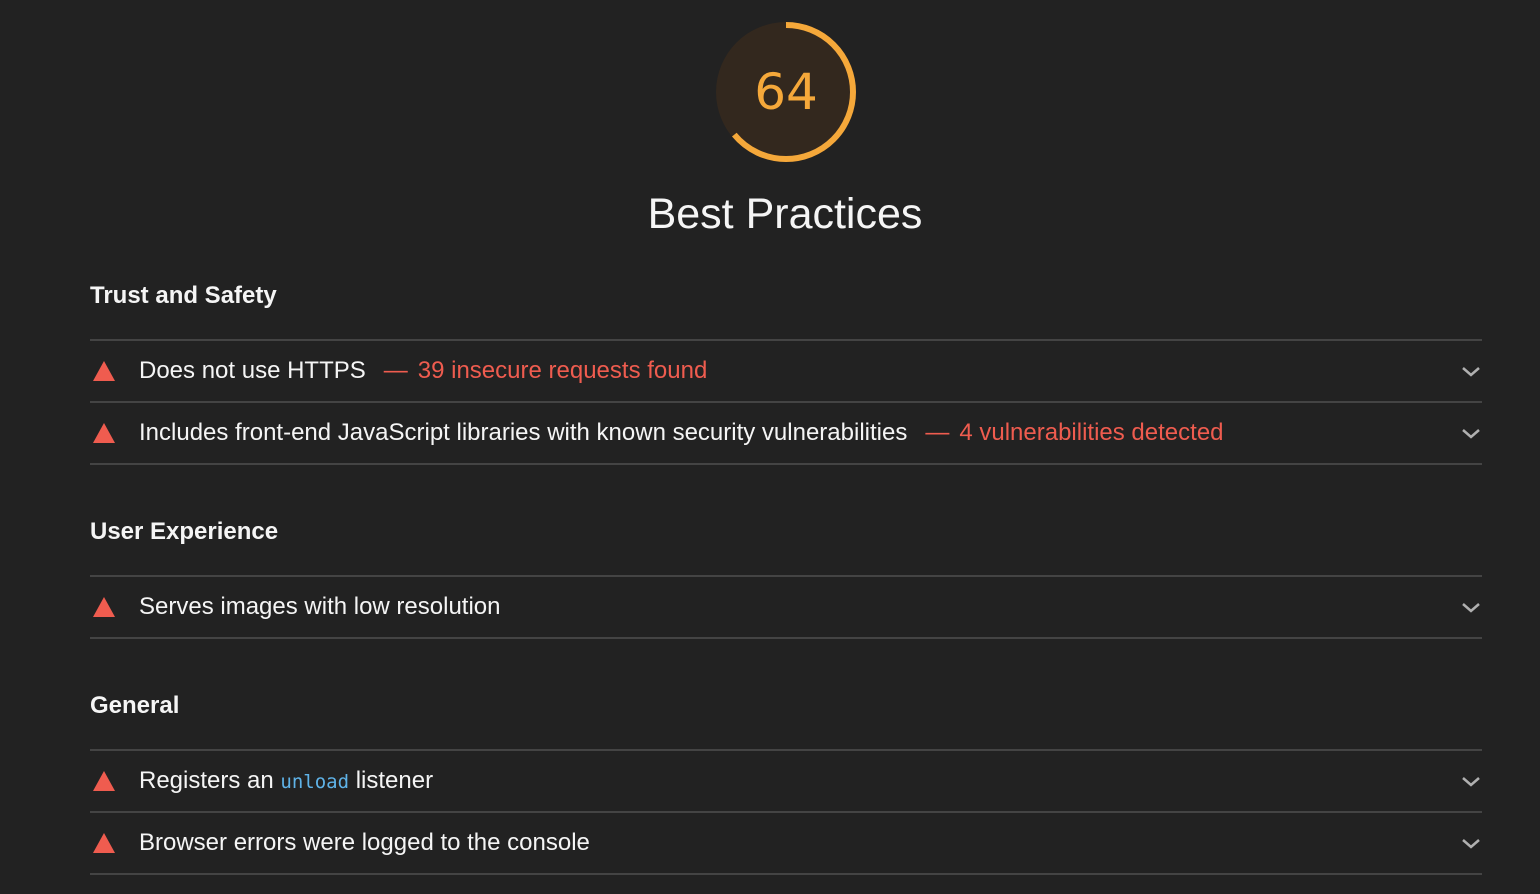  What do you see at coordinates (786, 539) in the screenshot?
I see `group-title-user-experience: User Experience` at bounding box center [786, 539].